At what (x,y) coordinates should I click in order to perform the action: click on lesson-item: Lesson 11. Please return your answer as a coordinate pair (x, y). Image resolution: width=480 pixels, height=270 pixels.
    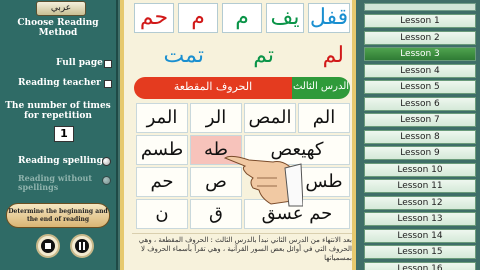
    Looking at the image, I should click on (420, 186).